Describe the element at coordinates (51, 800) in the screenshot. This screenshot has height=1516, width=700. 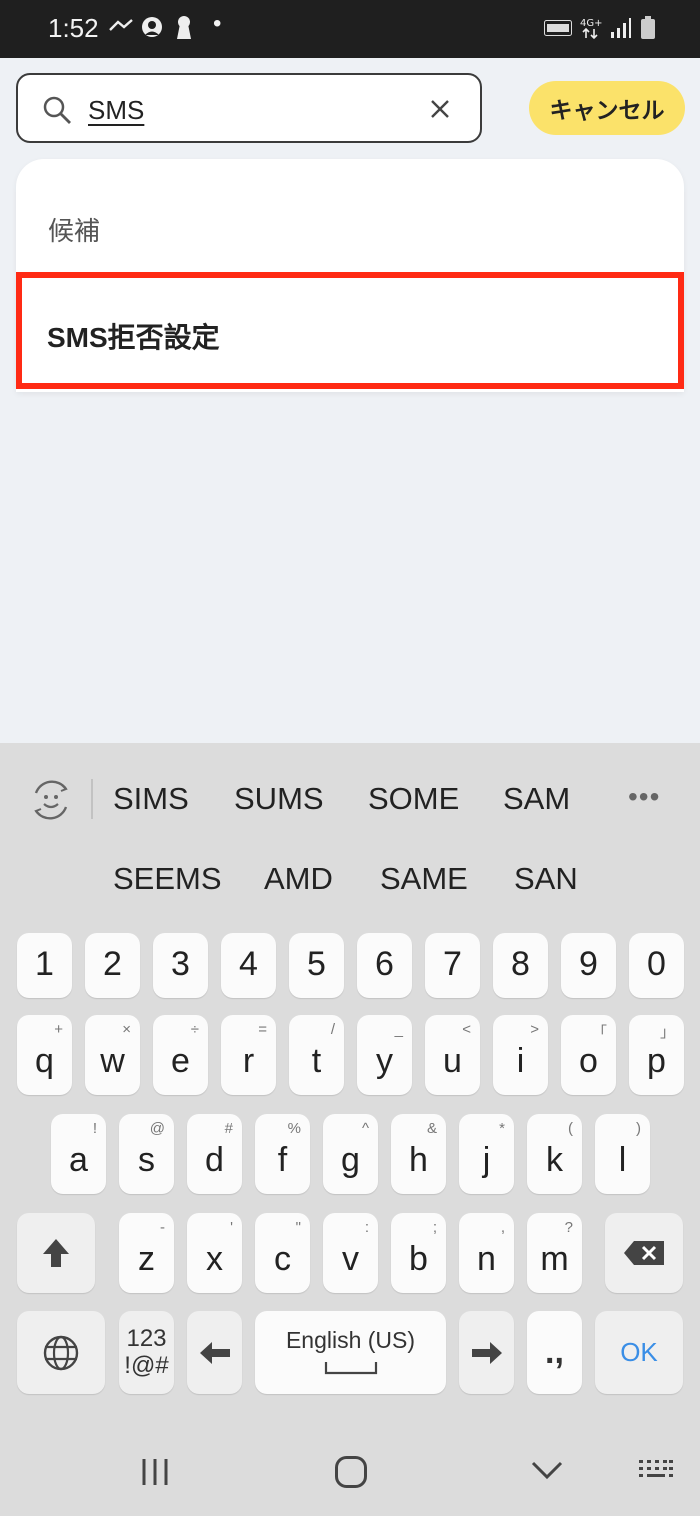
I see `emoji-sync-icon` at that location.